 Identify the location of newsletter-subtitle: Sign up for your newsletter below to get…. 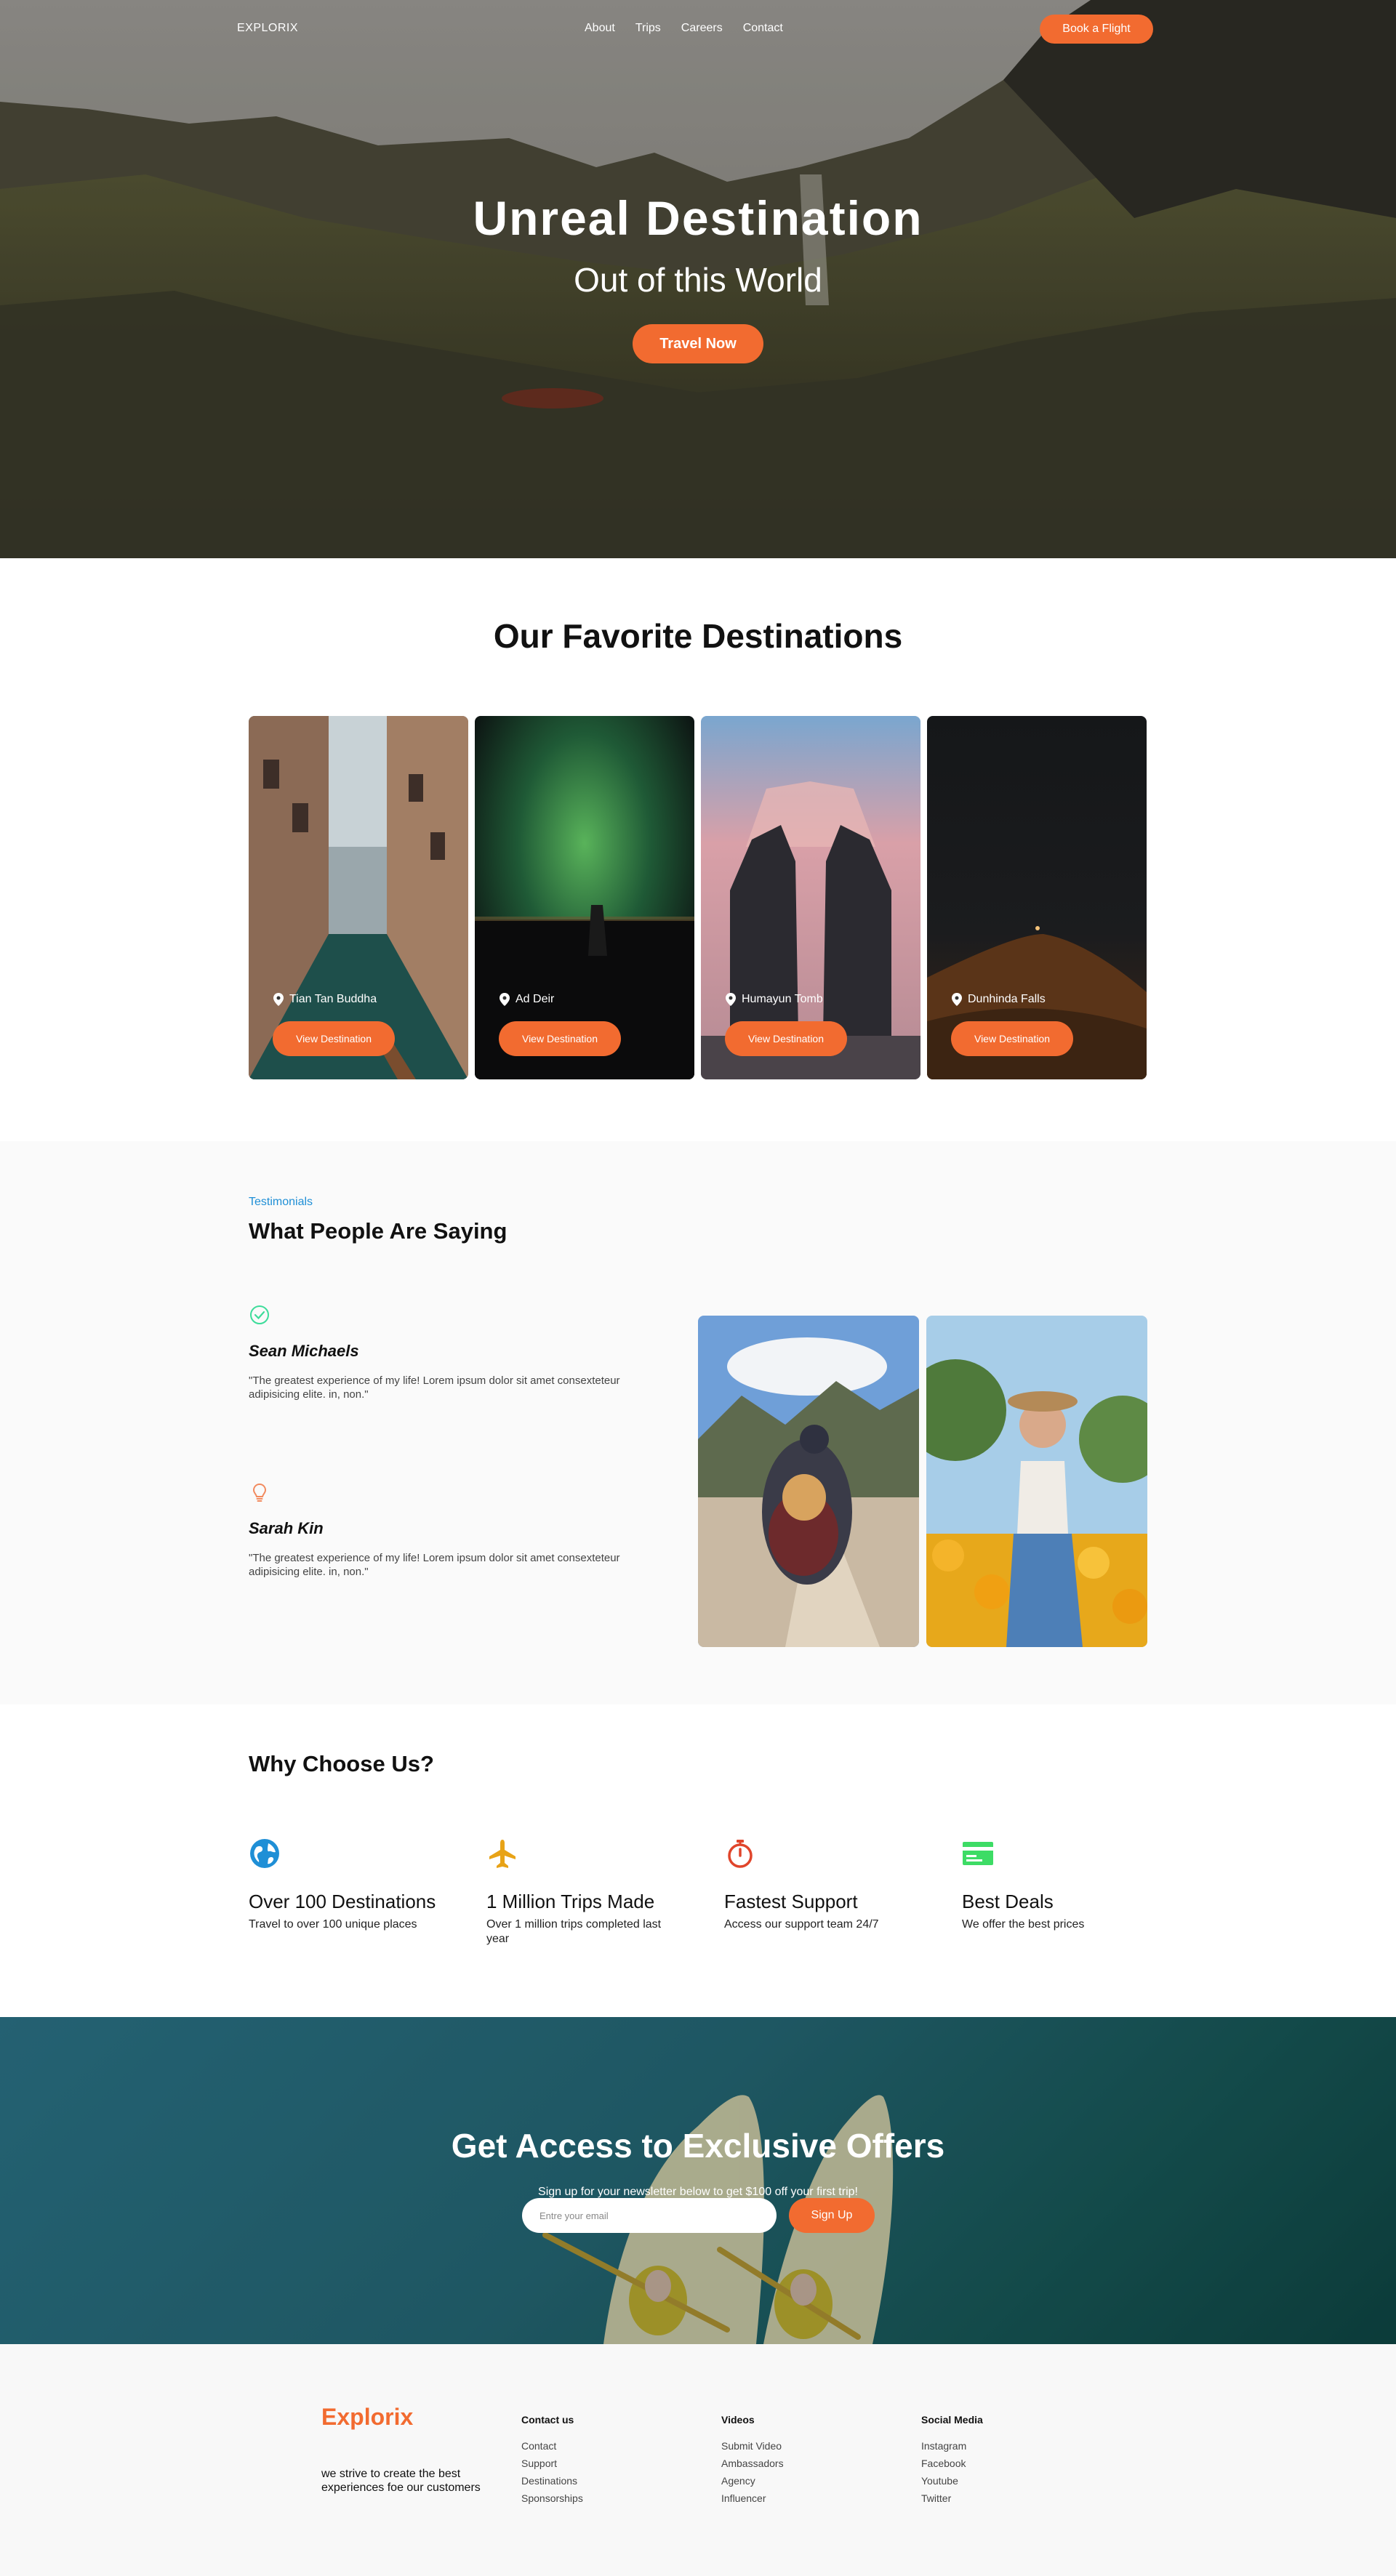
(698, 2192).